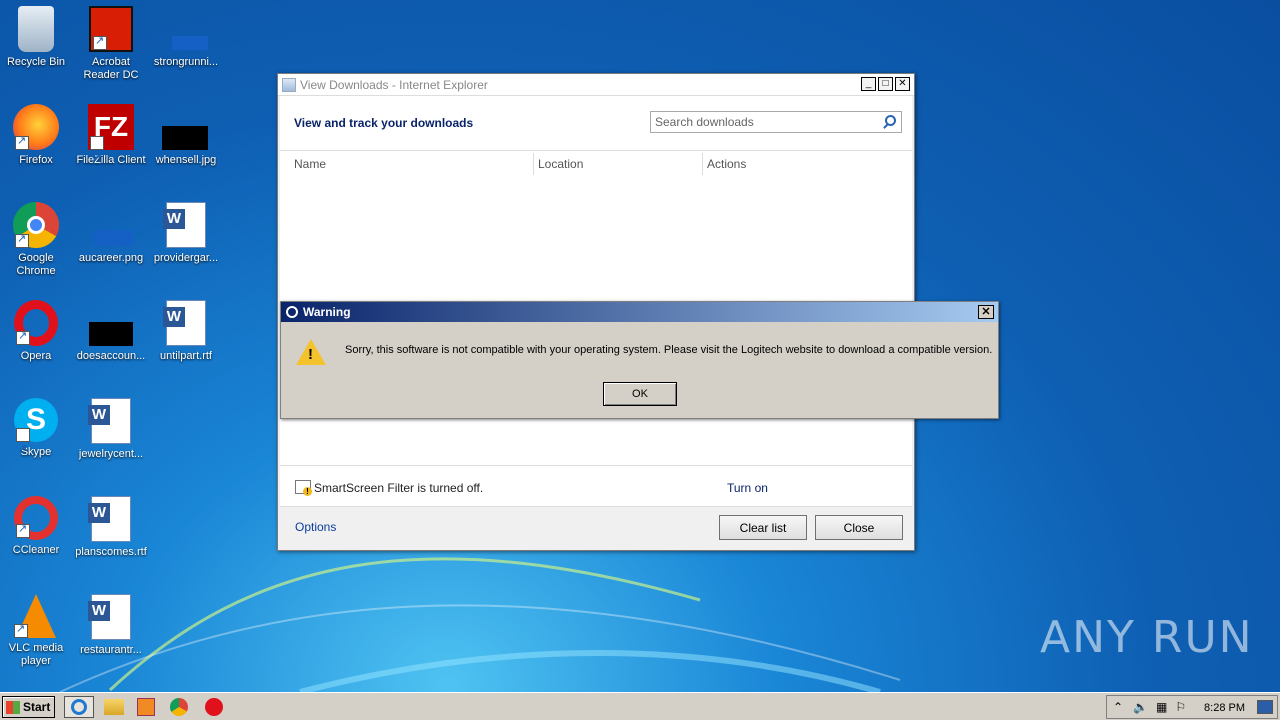 This screenshot has width=1280, height=720. I want to click on desktop-icon-label: Acrobat Reader DC, so click(111, 68).